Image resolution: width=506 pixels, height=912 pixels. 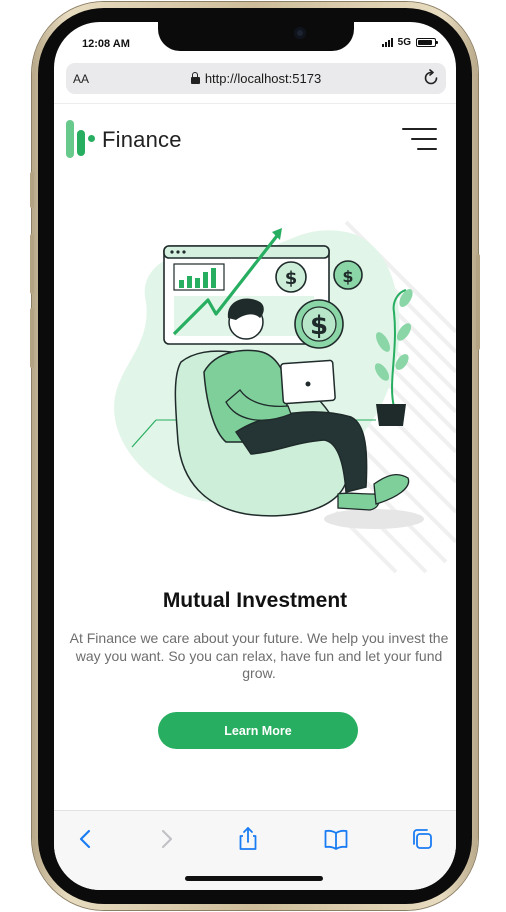 I want to click on volume-down-button, so click(x=32, y=338).